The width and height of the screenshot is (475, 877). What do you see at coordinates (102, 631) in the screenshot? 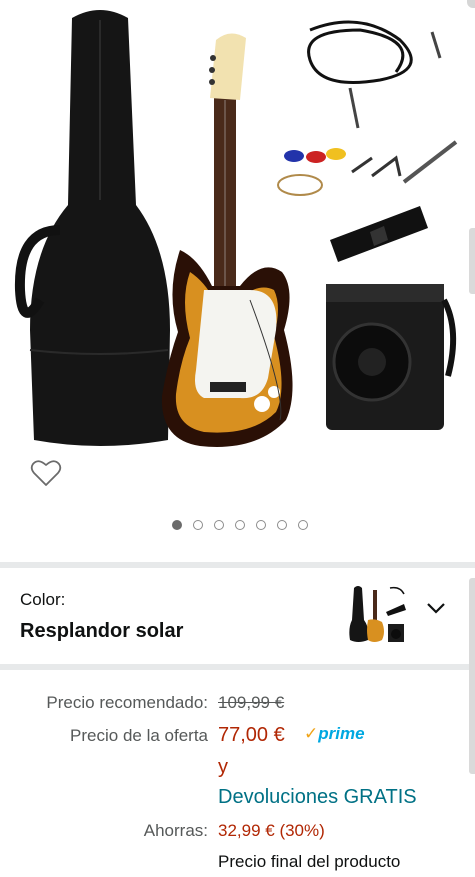
I see `color-value: Resplandor solar` at bounding box center [102, 631].